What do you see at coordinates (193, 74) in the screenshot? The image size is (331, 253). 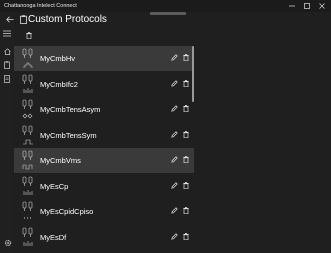 I see `list-scrollbar` at bounding box center [193, 74].